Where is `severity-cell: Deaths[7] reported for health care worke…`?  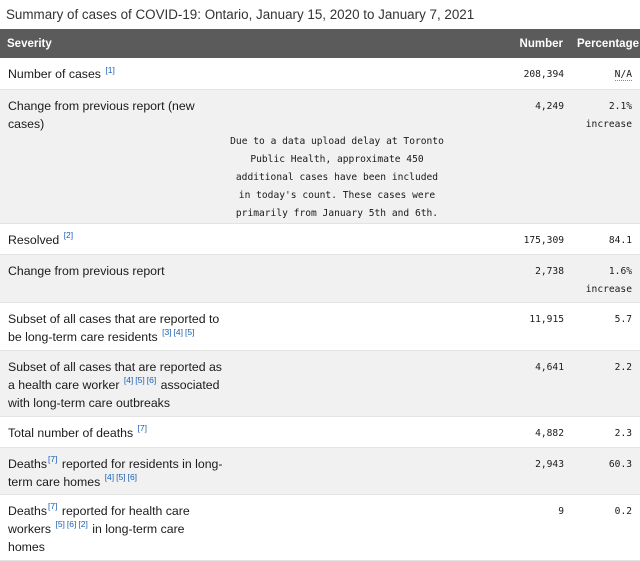
severity-cell: Deaths[7] reported for health care worke… is located at coordinates (227, 527).